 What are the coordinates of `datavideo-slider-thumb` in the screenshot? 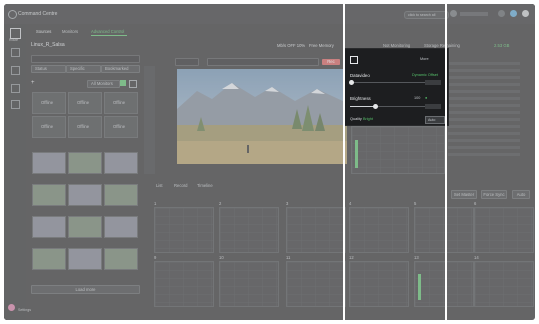 It's located at (351, 82).